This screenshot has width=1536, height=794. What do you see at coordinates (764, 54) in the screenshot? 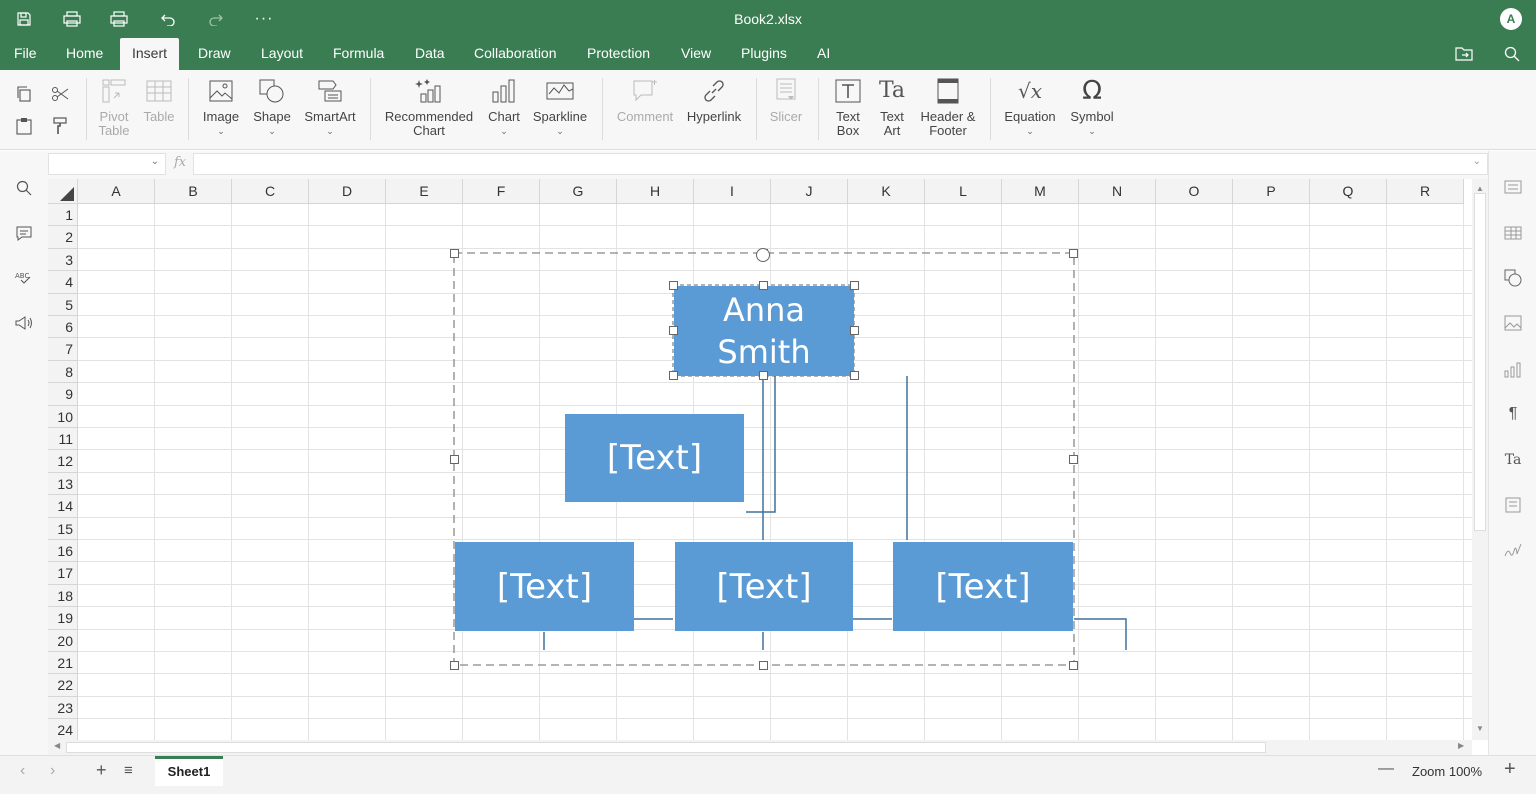
I see `tab-plugins: Plugins` at bounding box center [764, 54].